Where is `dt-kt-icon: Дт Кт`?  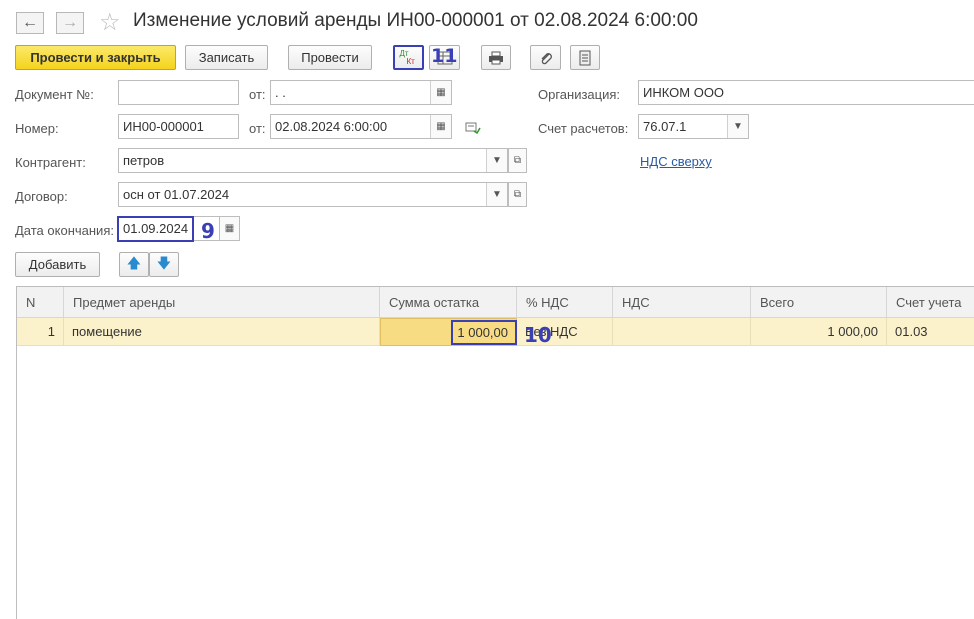 dt-kt-icon: Дт Кт is located at coordinates (407, 57).